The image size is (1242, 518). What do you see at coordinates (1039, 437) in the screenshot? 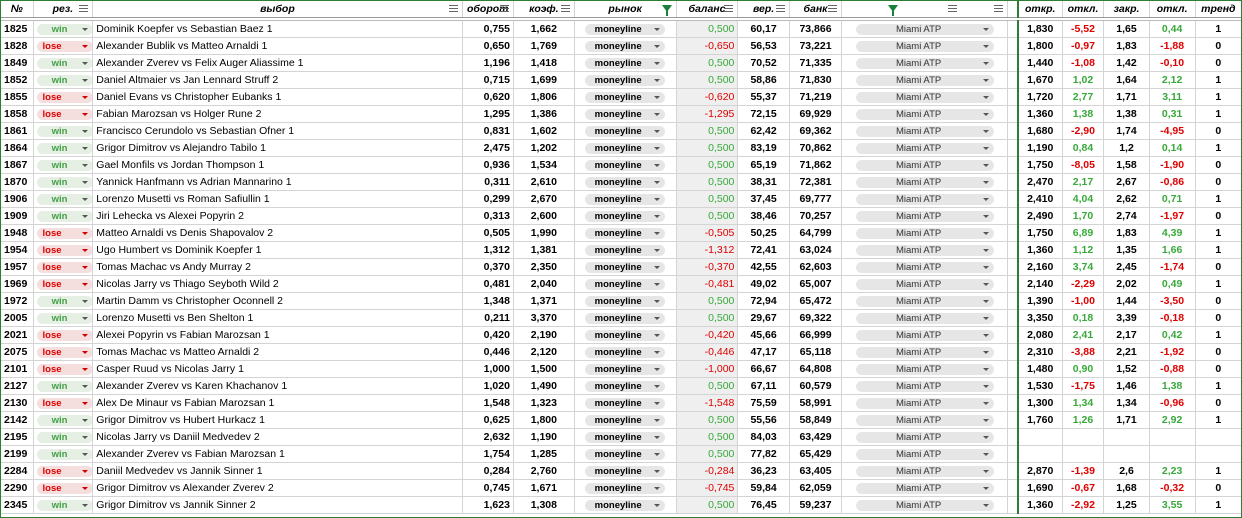
I see `open-odds-cell` at bounding box center [1039, 437].